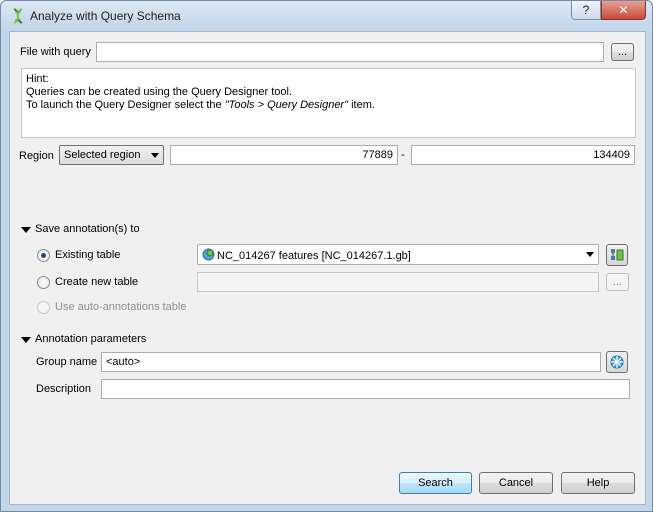  I want to click on help-title-button: ?, so click(586, 10).